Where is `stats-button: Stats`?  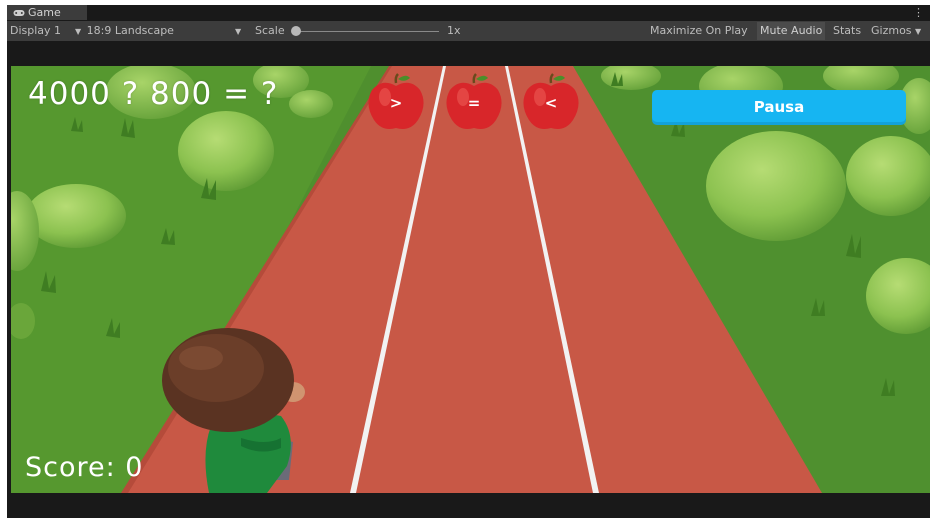
stats-button: Stats is located at coordinates (847, 31).